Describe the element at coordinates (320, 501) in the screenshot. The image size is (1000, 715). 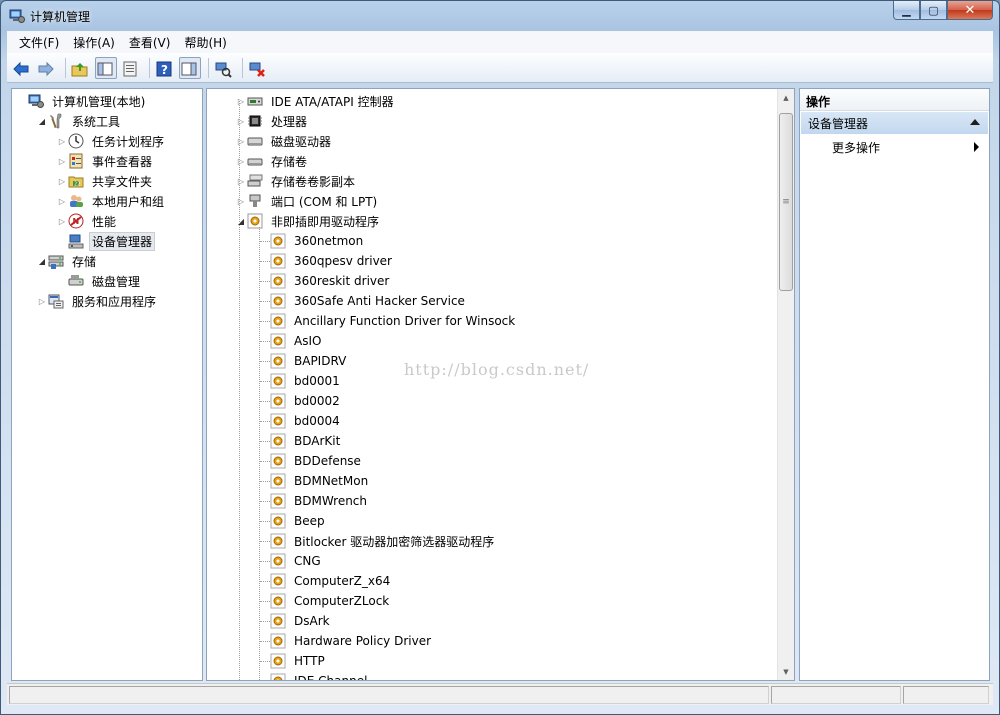
I see `driver-item: BDMWrench` at that location.